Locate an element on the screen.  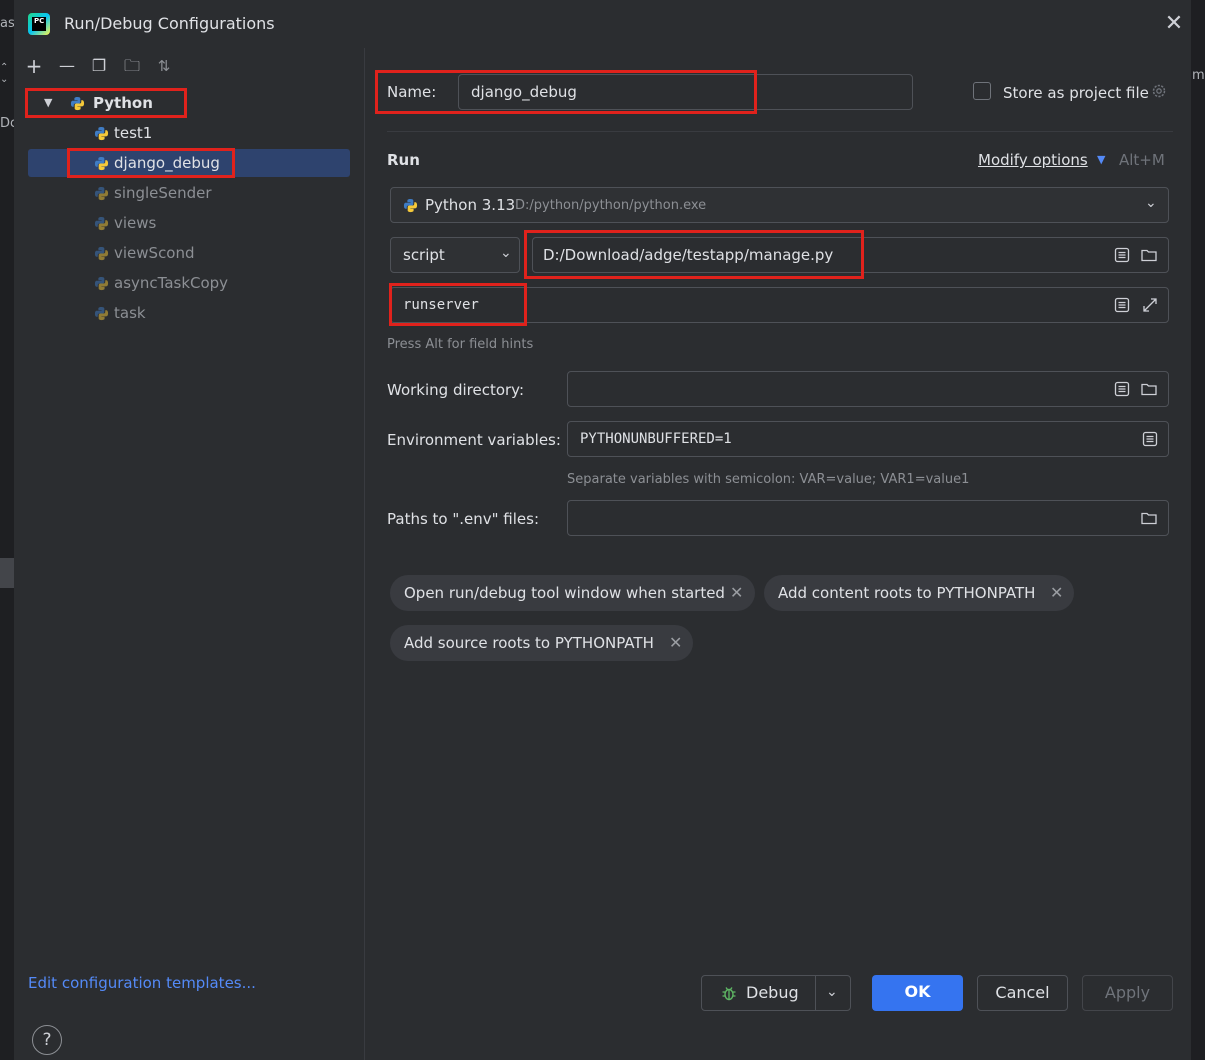
debug-button: Debug ⌄ is located at coordinates (776, 993).